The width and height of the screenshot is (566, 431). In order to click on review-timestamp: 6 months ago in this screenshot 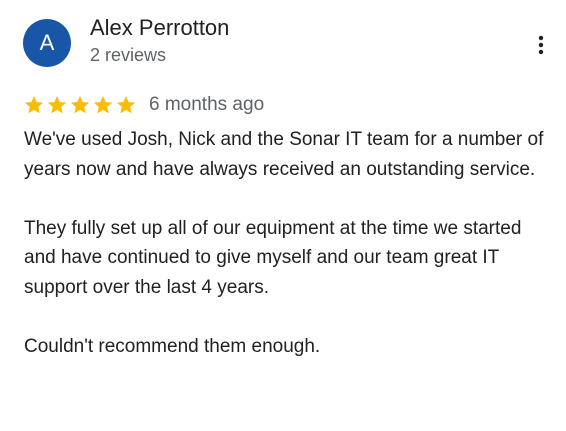, I will do `click(207, 104)`.